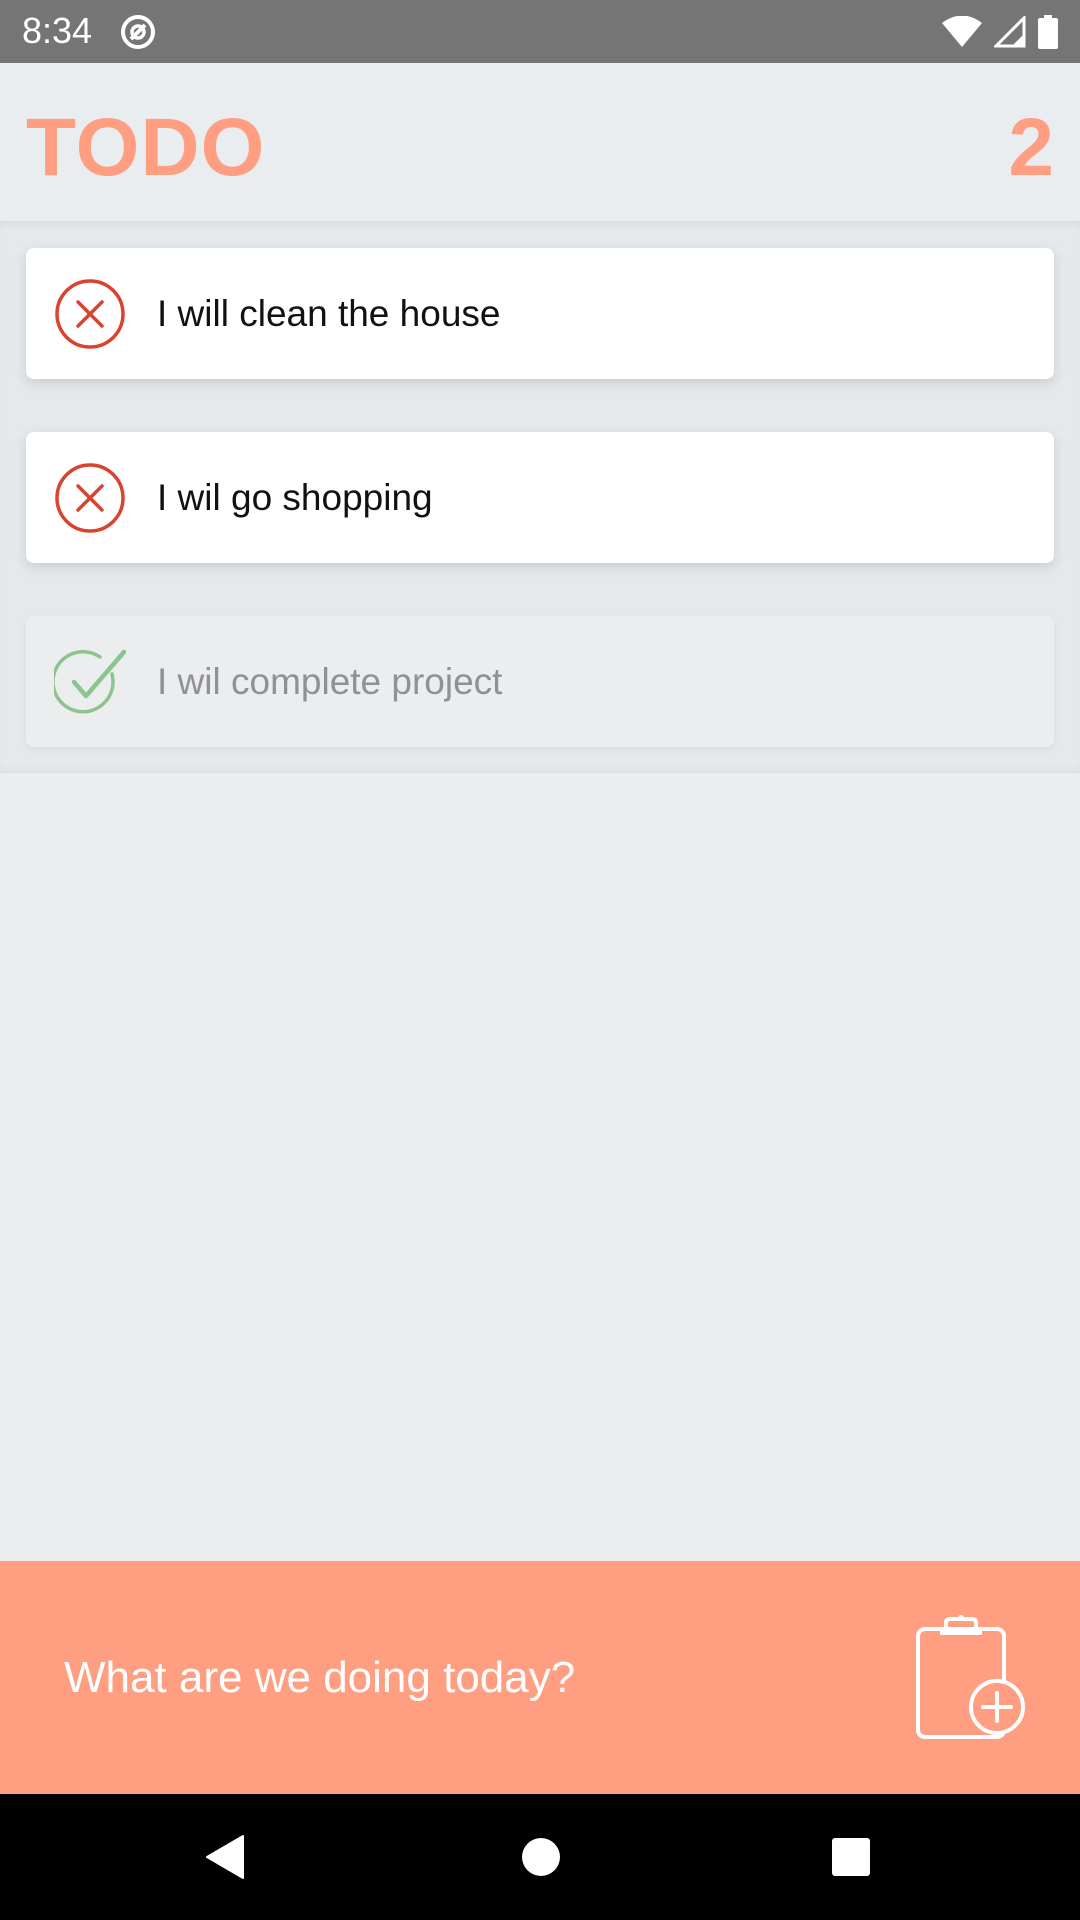 This screenshot has height=1920, width=1080. What do you see at coordinates (540, 313) in the screenshot?
I see `todo-item: I will clean the house` at bounding box center [540, 313].